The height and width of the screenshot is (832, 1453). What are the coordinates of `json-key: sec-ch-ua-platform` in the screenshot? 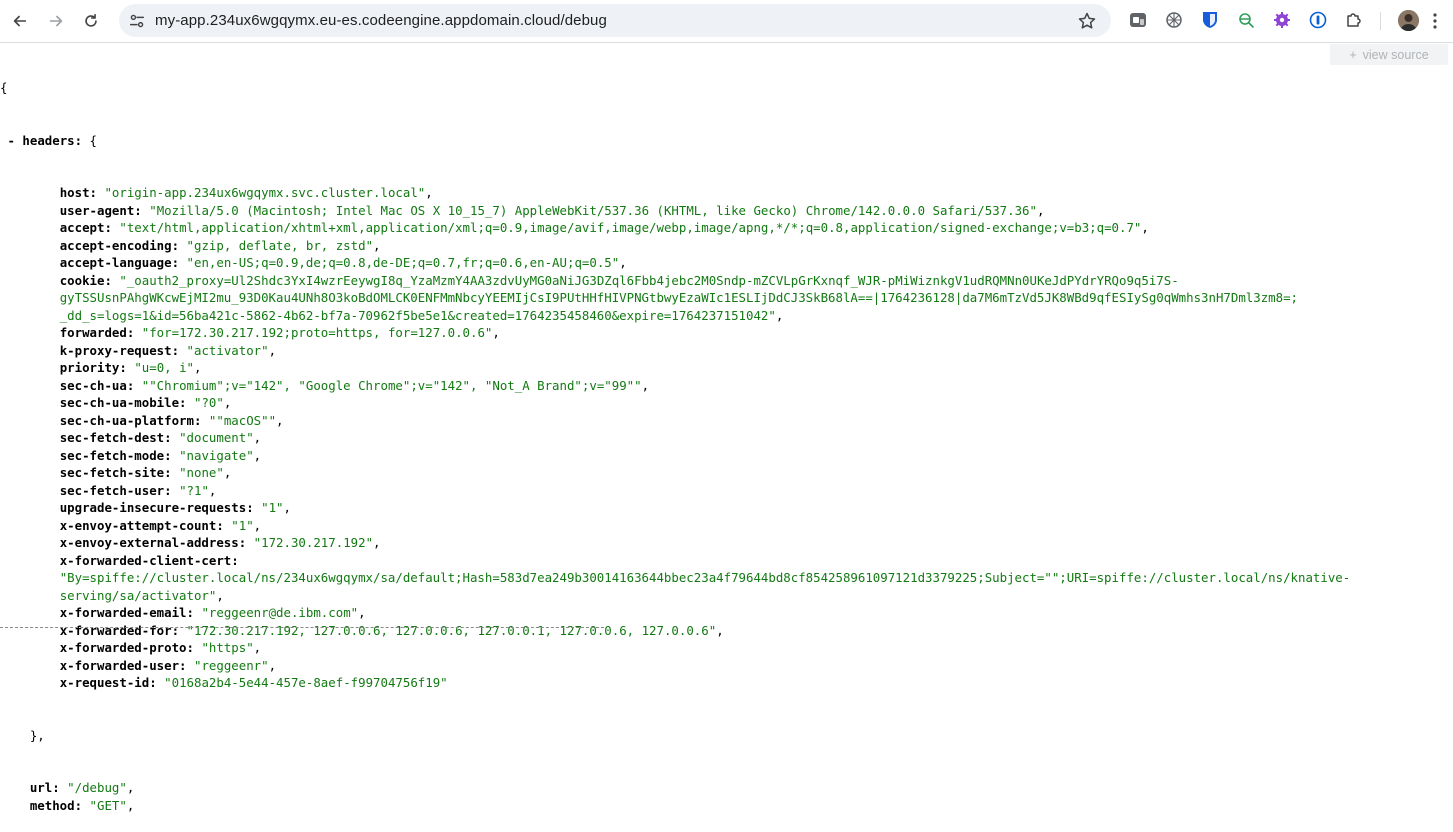 It's located at (126, 420).